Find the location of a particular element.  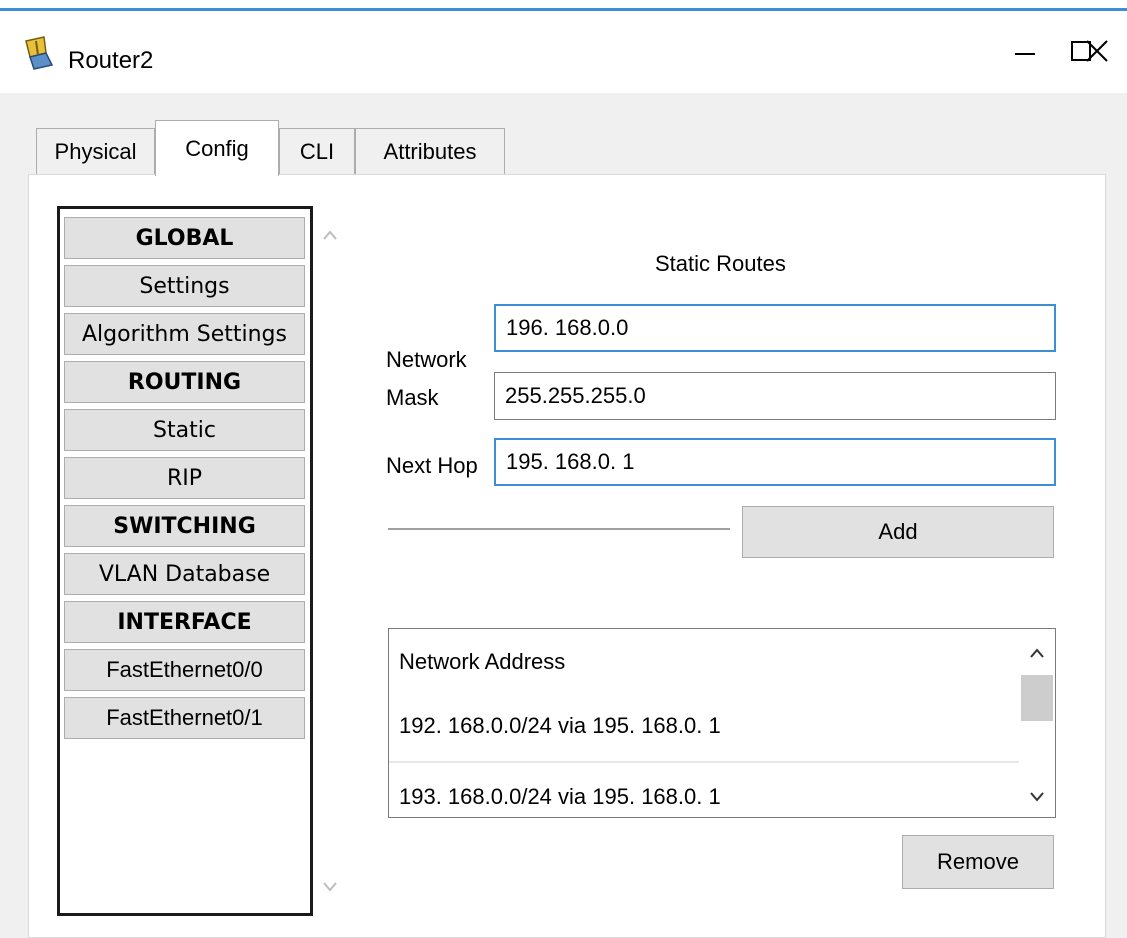

sidebar-header-routing: ROUTING is located at coordinates (184, 382).